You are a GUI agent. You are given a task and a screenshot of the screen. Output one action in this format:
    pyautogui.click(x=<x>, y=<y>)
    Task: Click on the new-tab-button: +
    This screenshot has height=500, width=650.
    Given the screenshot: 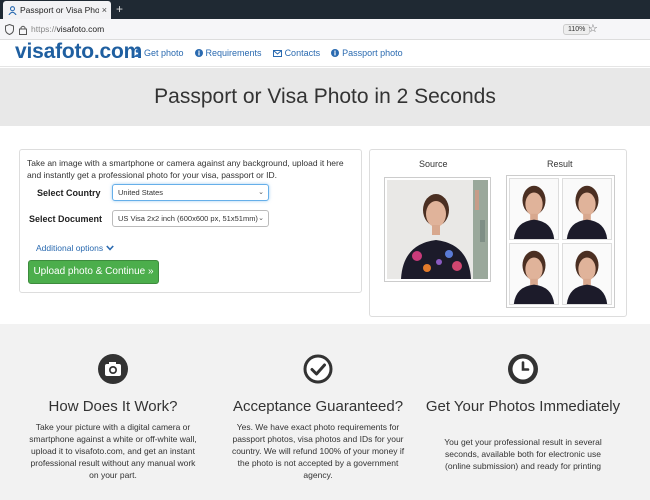 What is the action you would take?
    pyautogui.click(x=119, y=9)
    